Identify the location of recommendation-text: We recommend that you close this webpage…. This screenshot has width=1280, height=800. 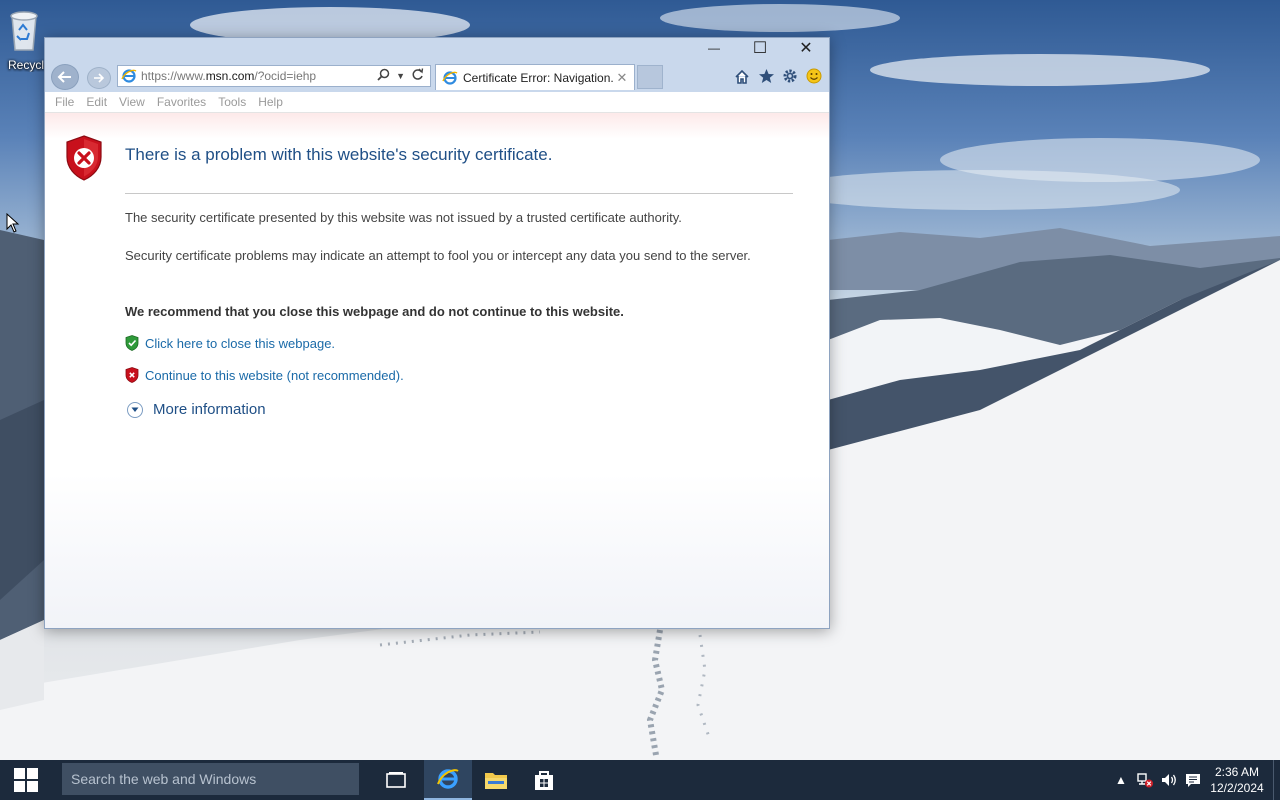
(374, 311).